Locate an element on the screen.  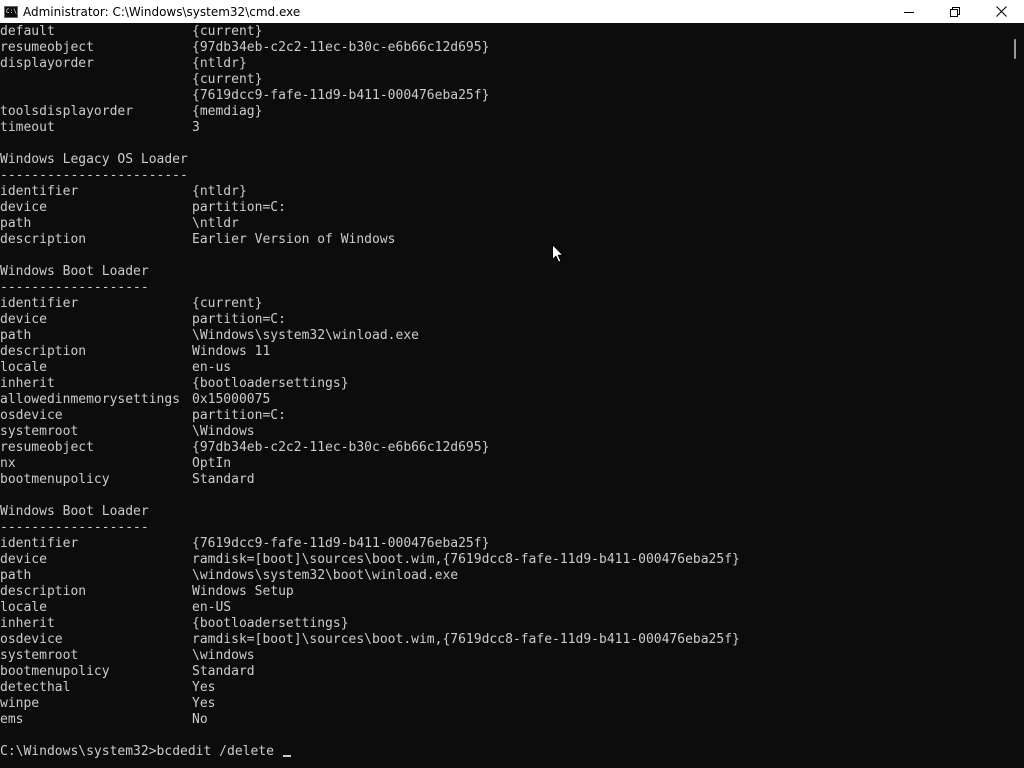
console-line-key: detecthal is located at coordinates (35, 687).